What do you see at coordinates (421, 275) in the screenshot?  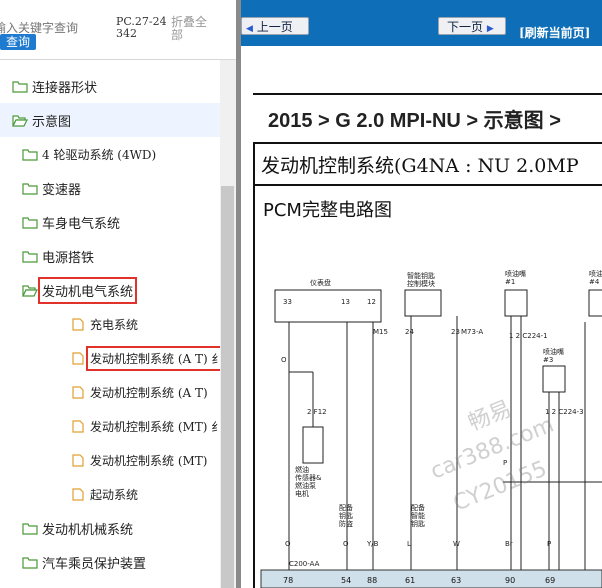 I see `smart-key-label: 智能钥匙` at bounding box center [421, 275].